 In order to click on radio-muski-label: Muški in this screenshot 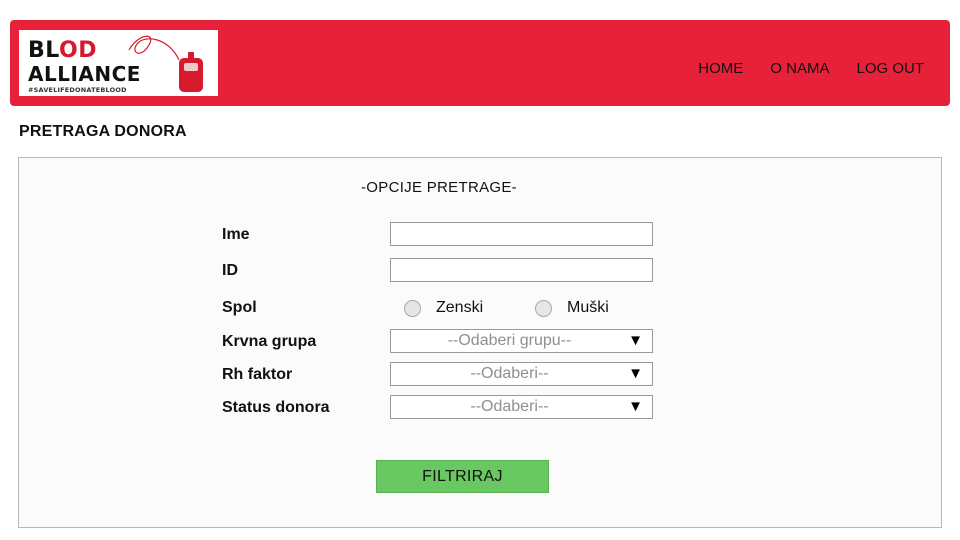, I will do `click(588, 307)`.